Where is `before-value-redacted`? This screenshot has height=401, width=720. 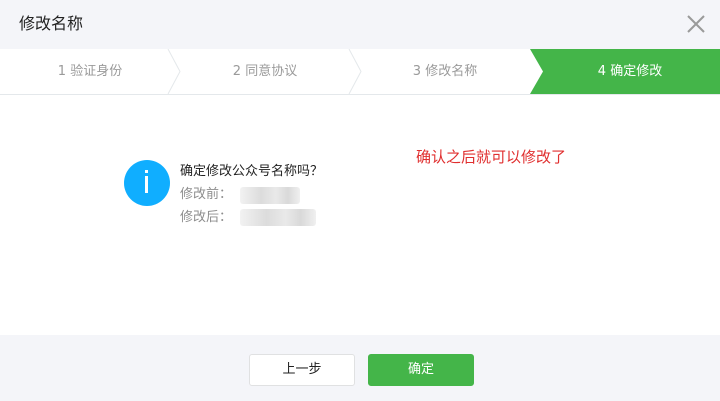 before-value-redacted is located at coordinates (270, 195).